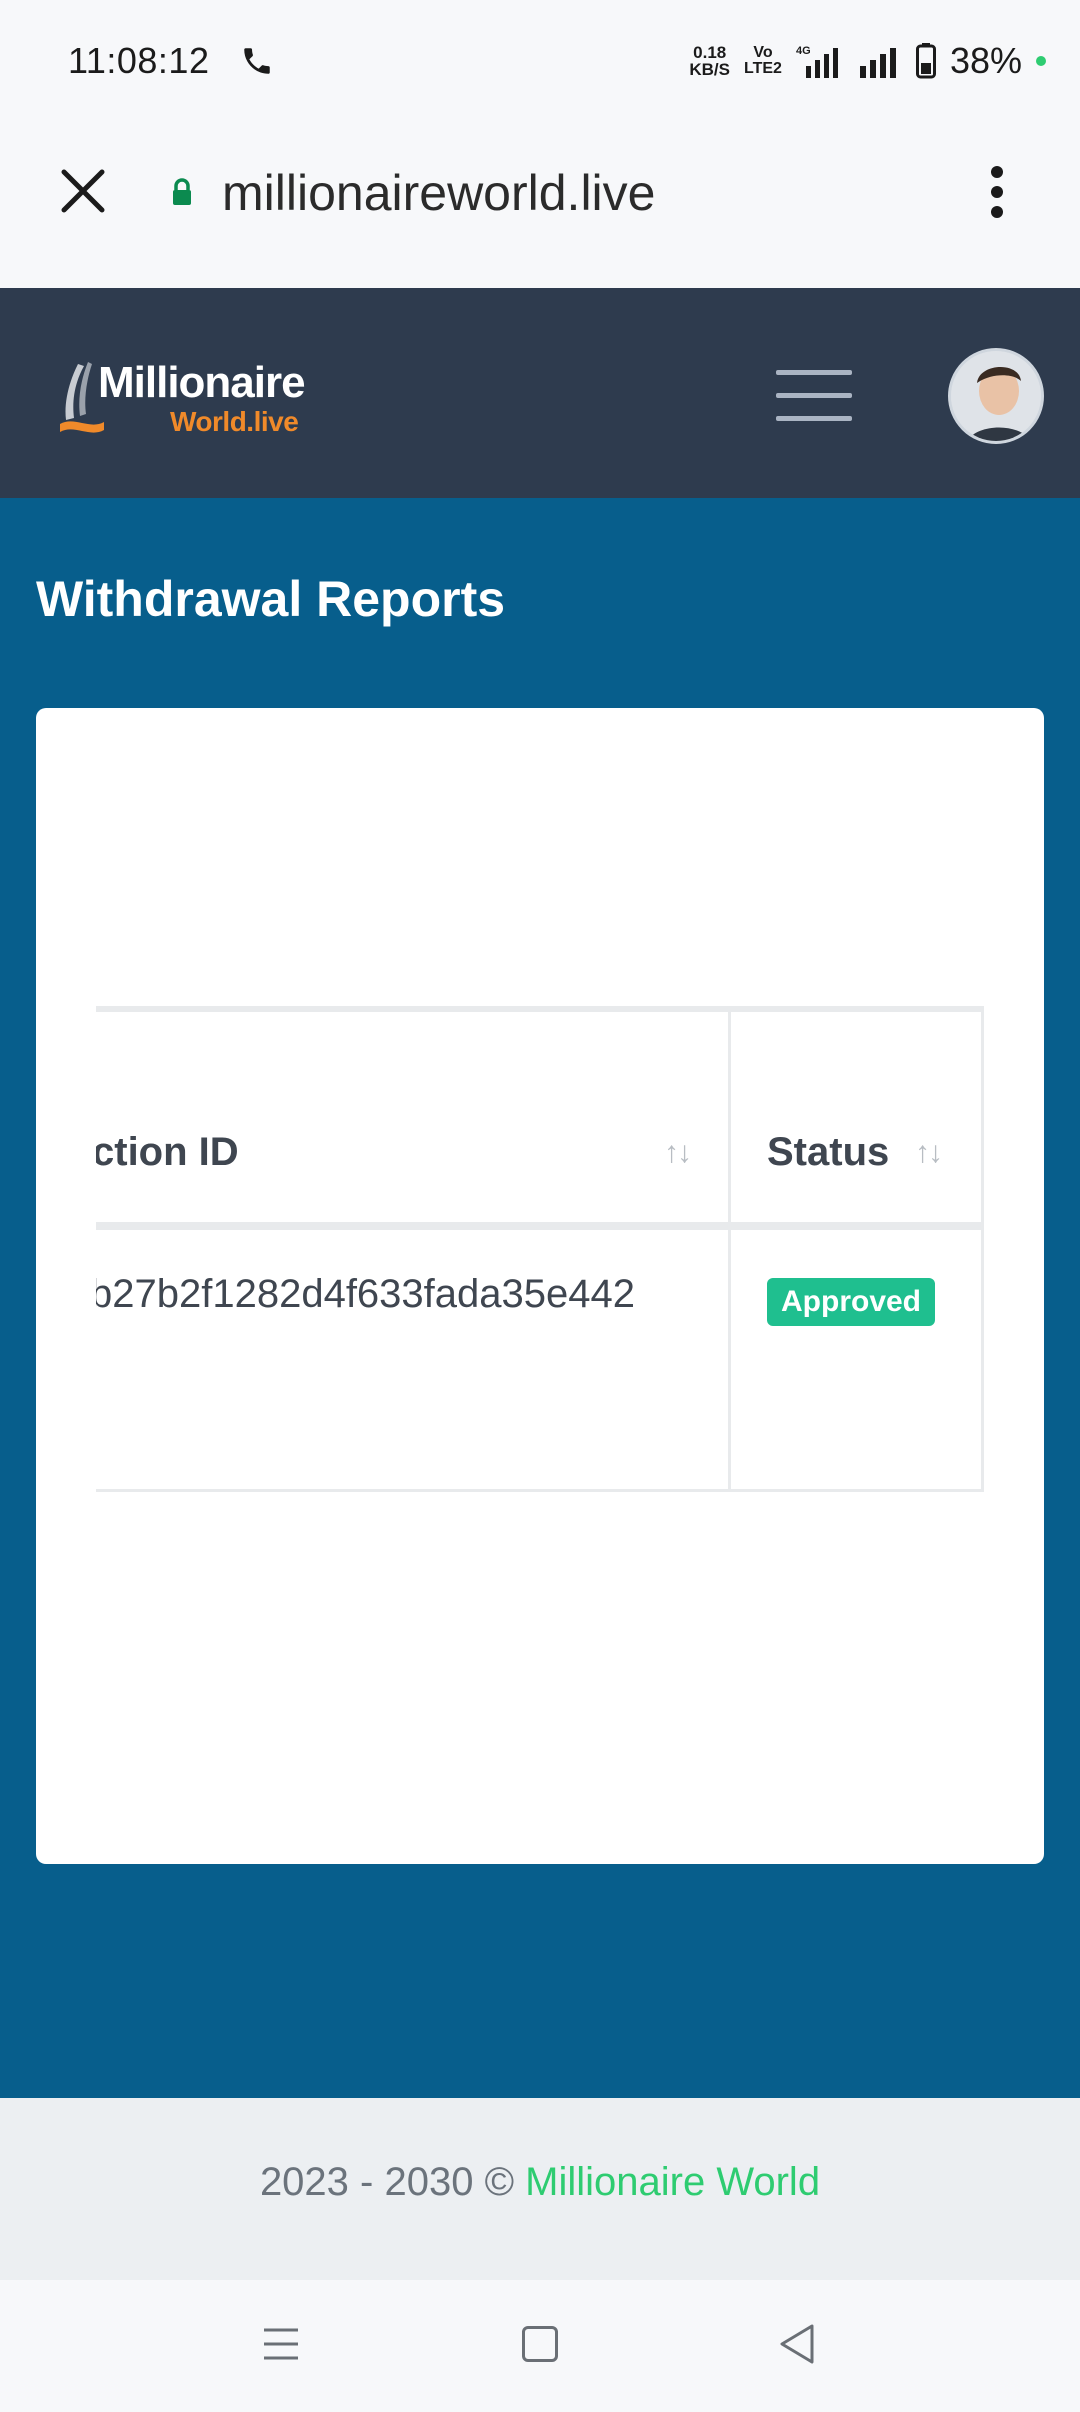  I want to click on footer-link: Millionaire World, so click(672, 2182).